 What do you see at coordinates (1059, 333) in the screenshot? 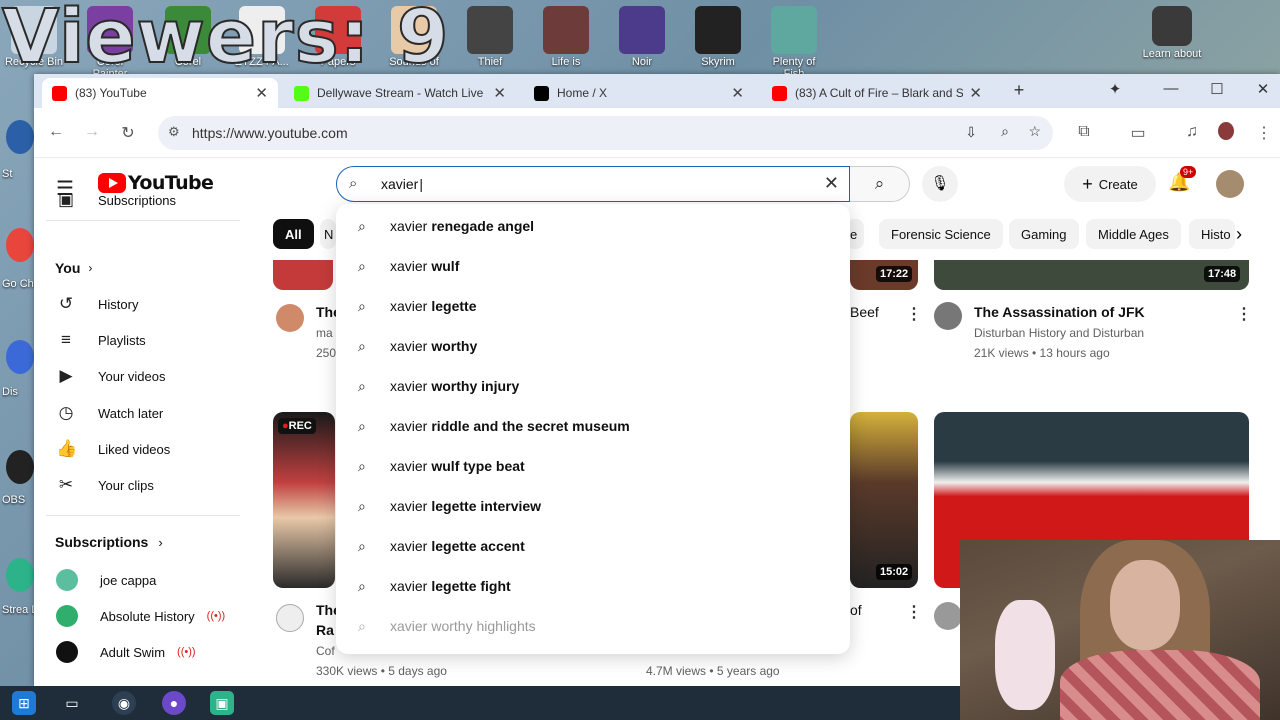
I see `video-channel: Disturban History and Disturban` at bounding box center [1059, 333].